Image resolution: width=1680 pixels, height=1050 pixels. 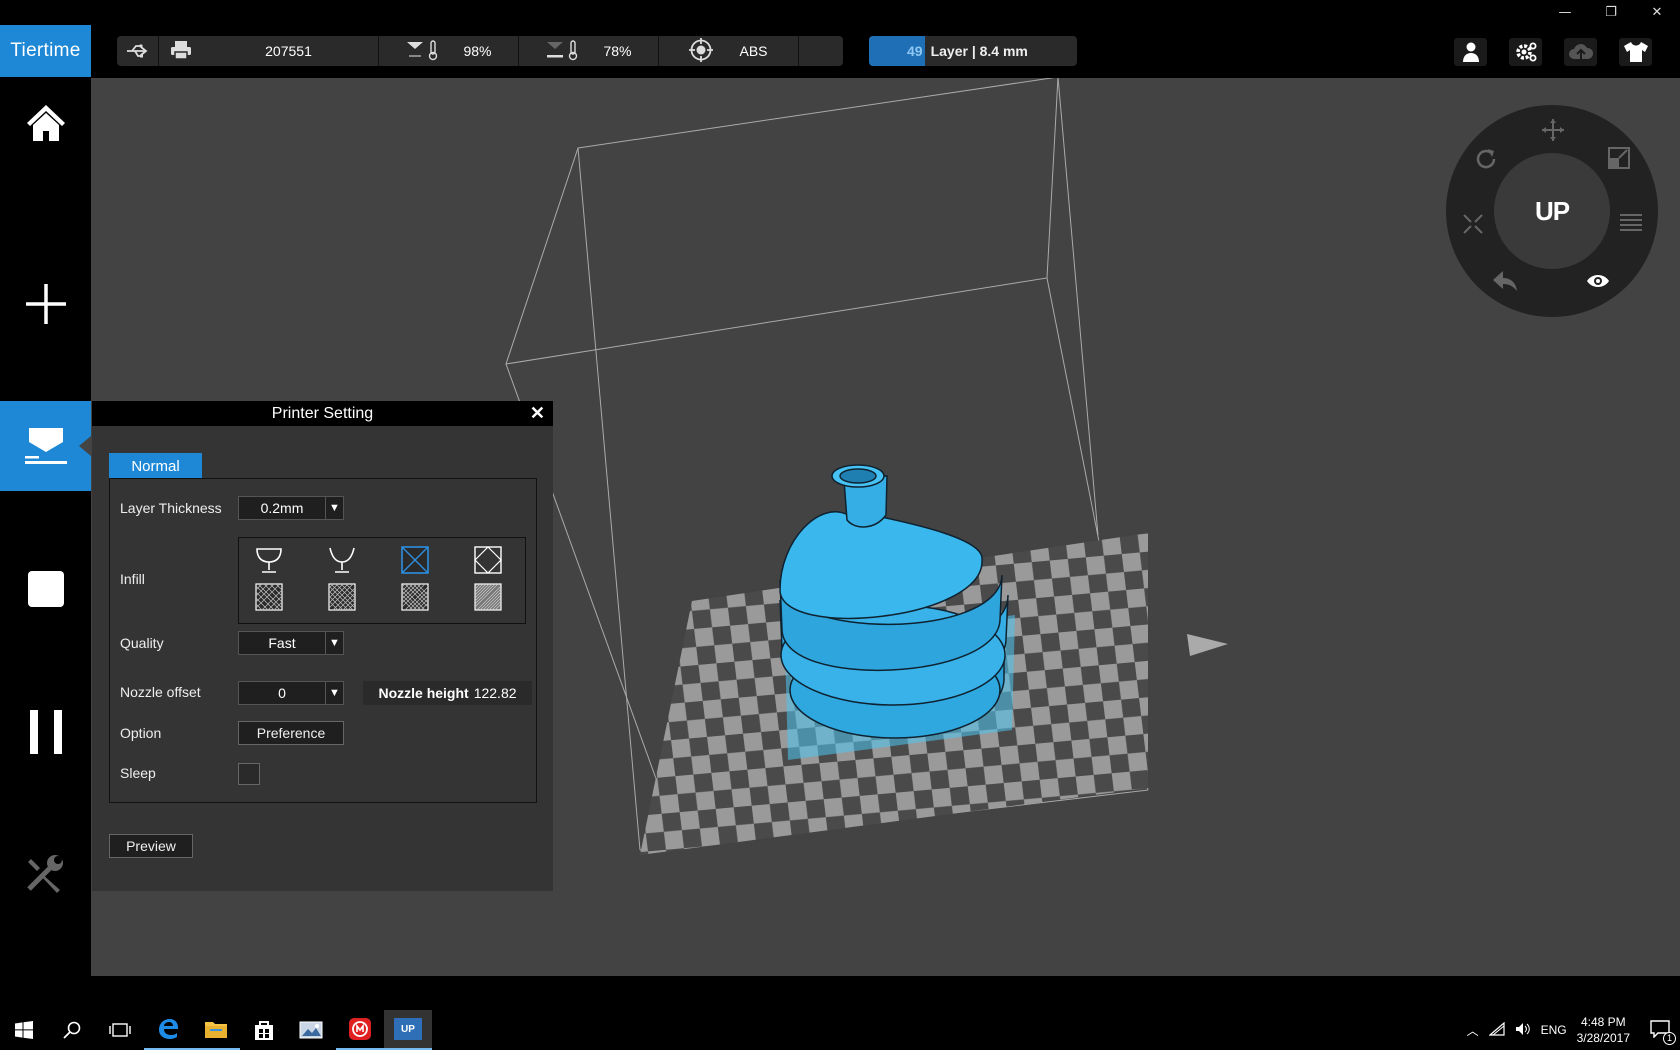 What do you see at coordinates (1473, 226) in the screenshot?
I see `autoplace-icon` at bounding box center [1473, 226].